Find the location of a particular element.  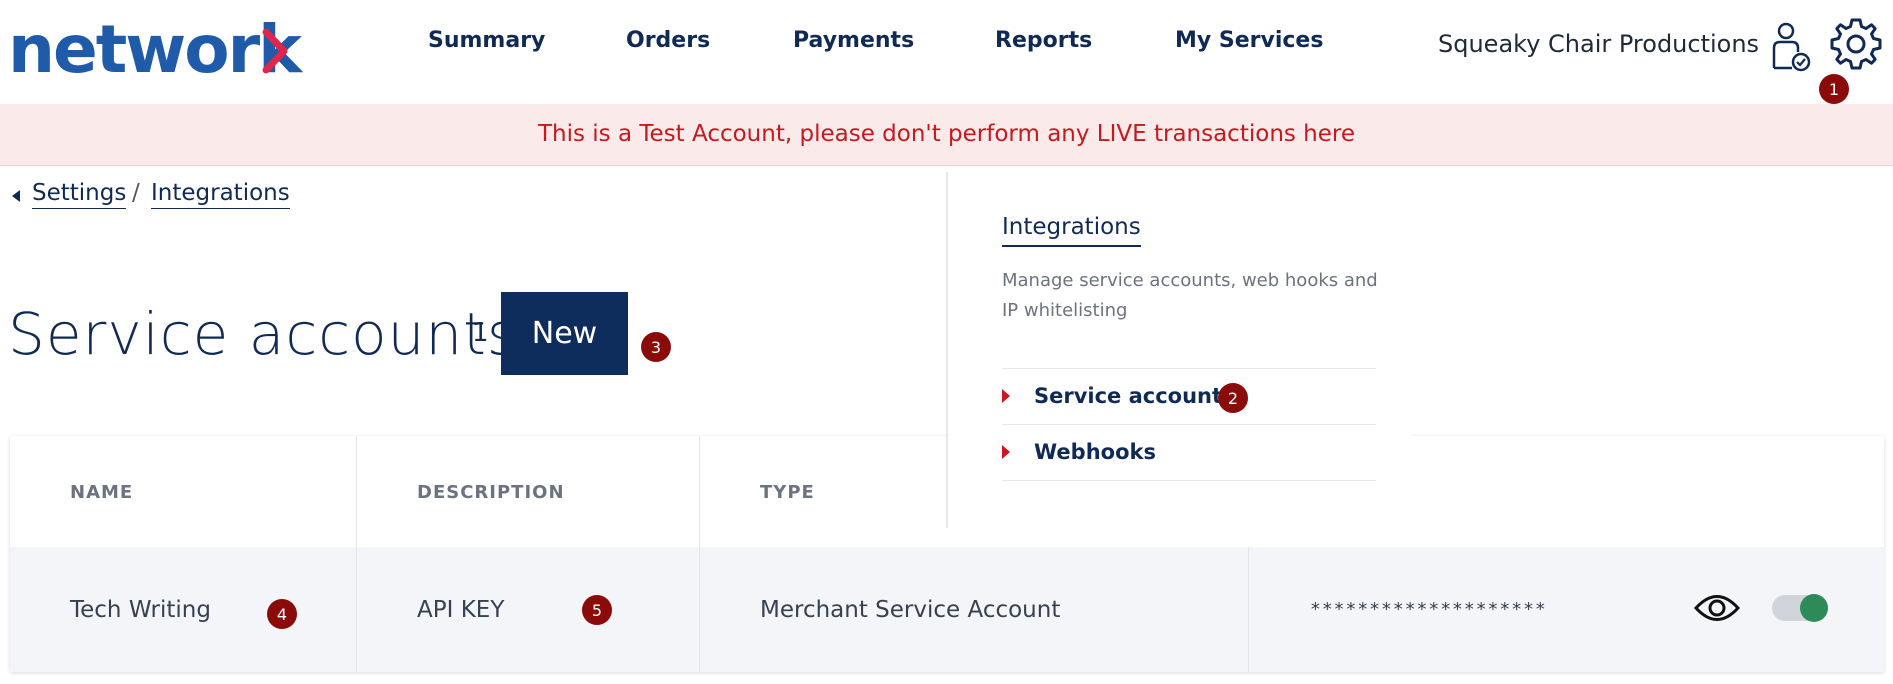

user-check-icon is located at coordinates (1790, 47).